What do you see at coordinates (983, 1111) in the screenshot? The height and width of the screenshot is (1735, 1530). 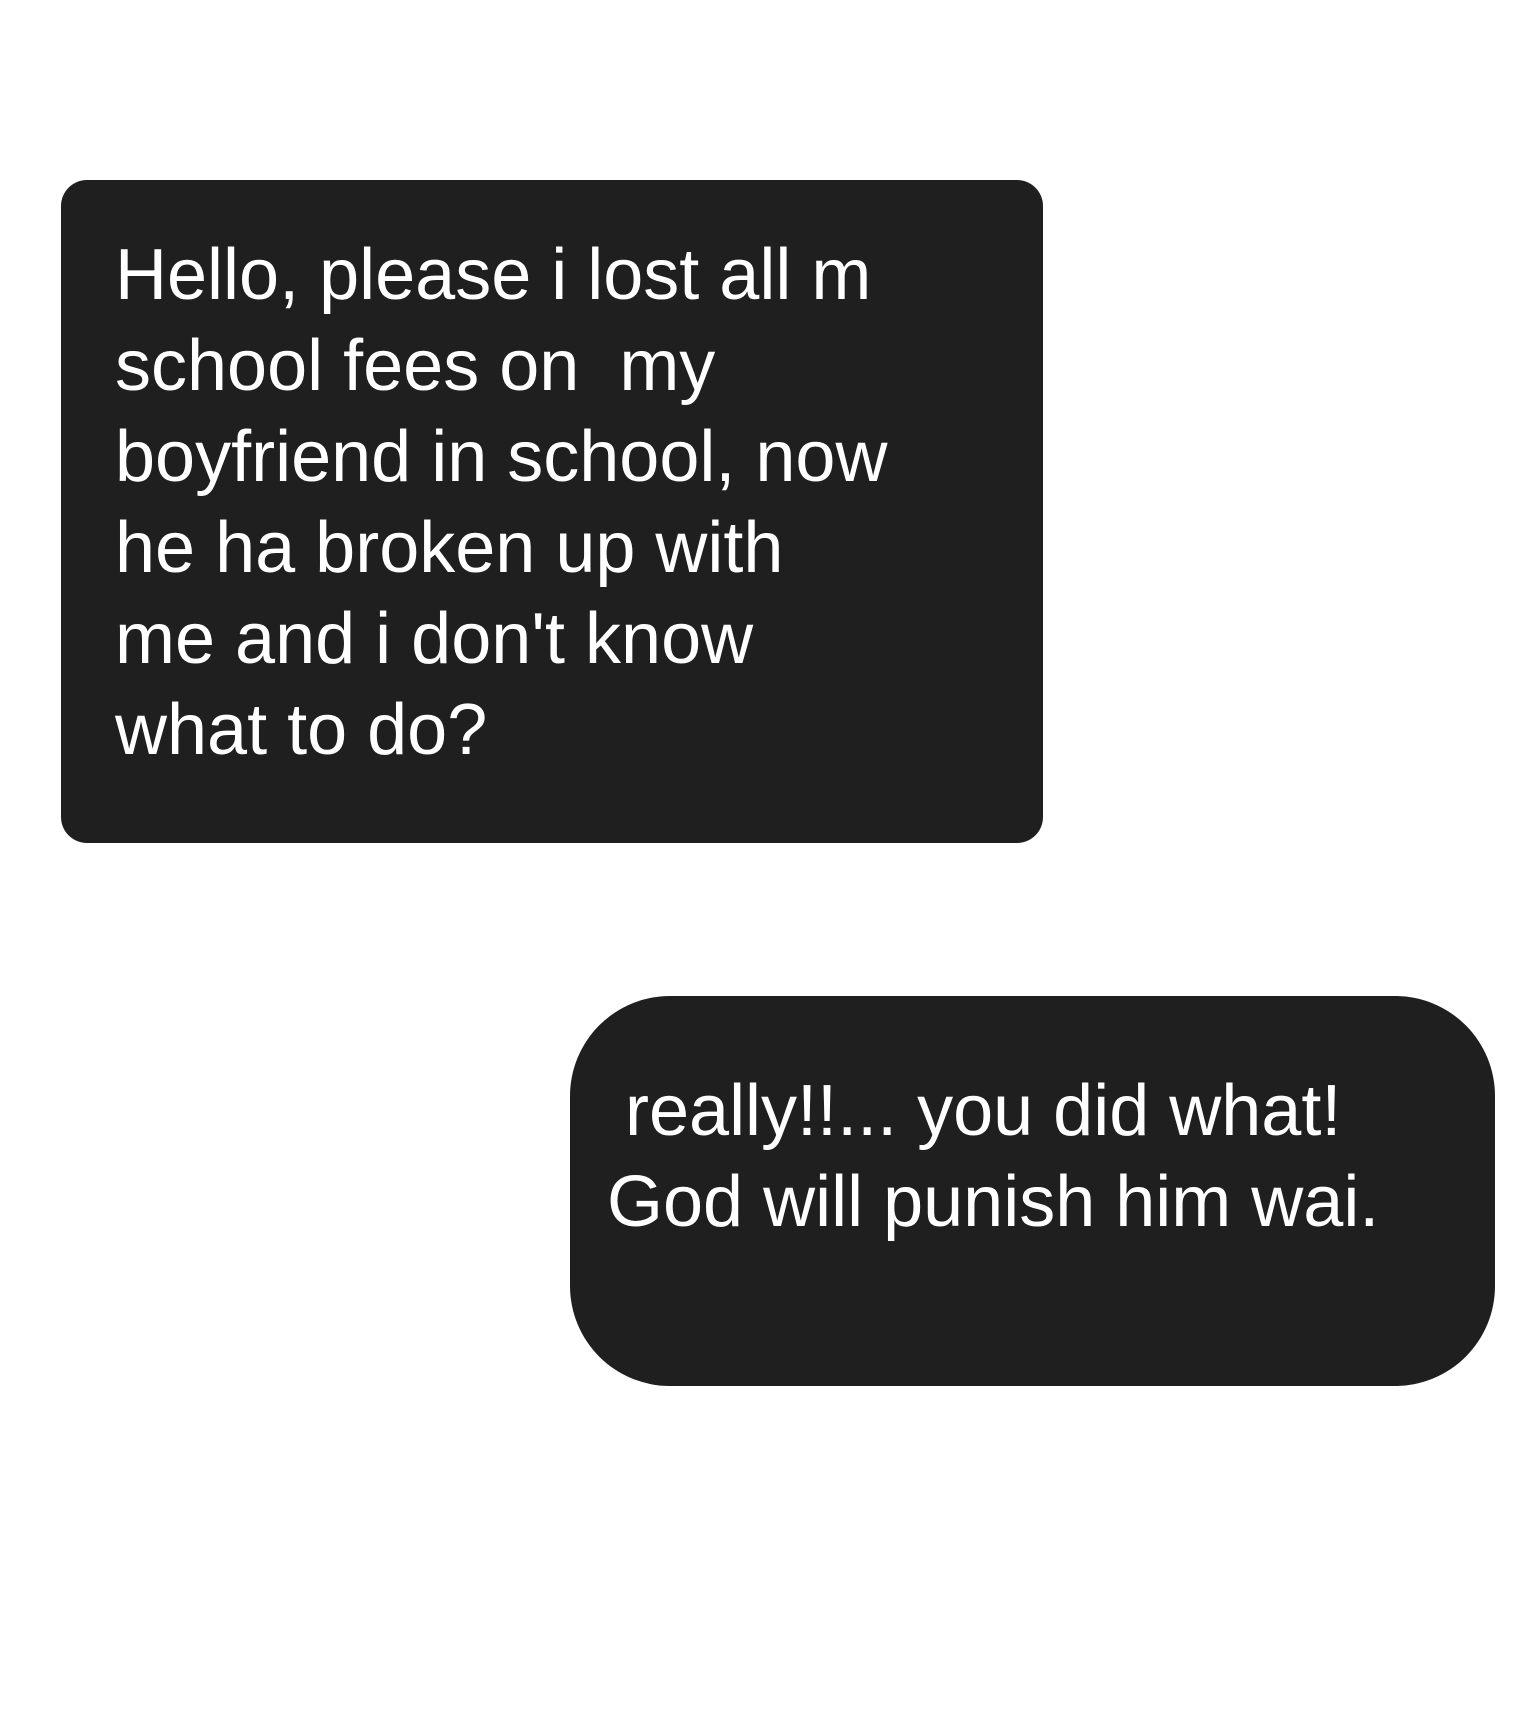 I see `message-text-line: really!!... you did what!` at bounding box center [983, 1111].